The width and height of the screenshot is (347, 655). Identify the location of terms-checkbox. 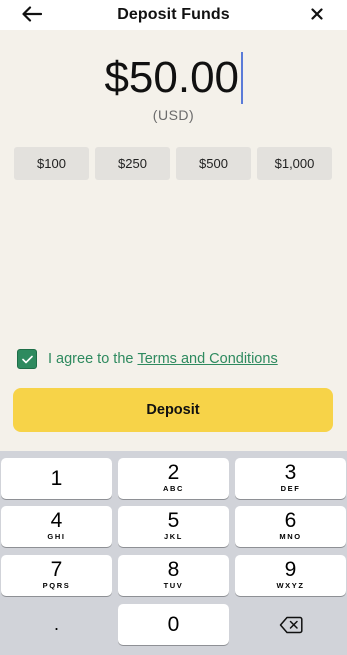
(27, 359).